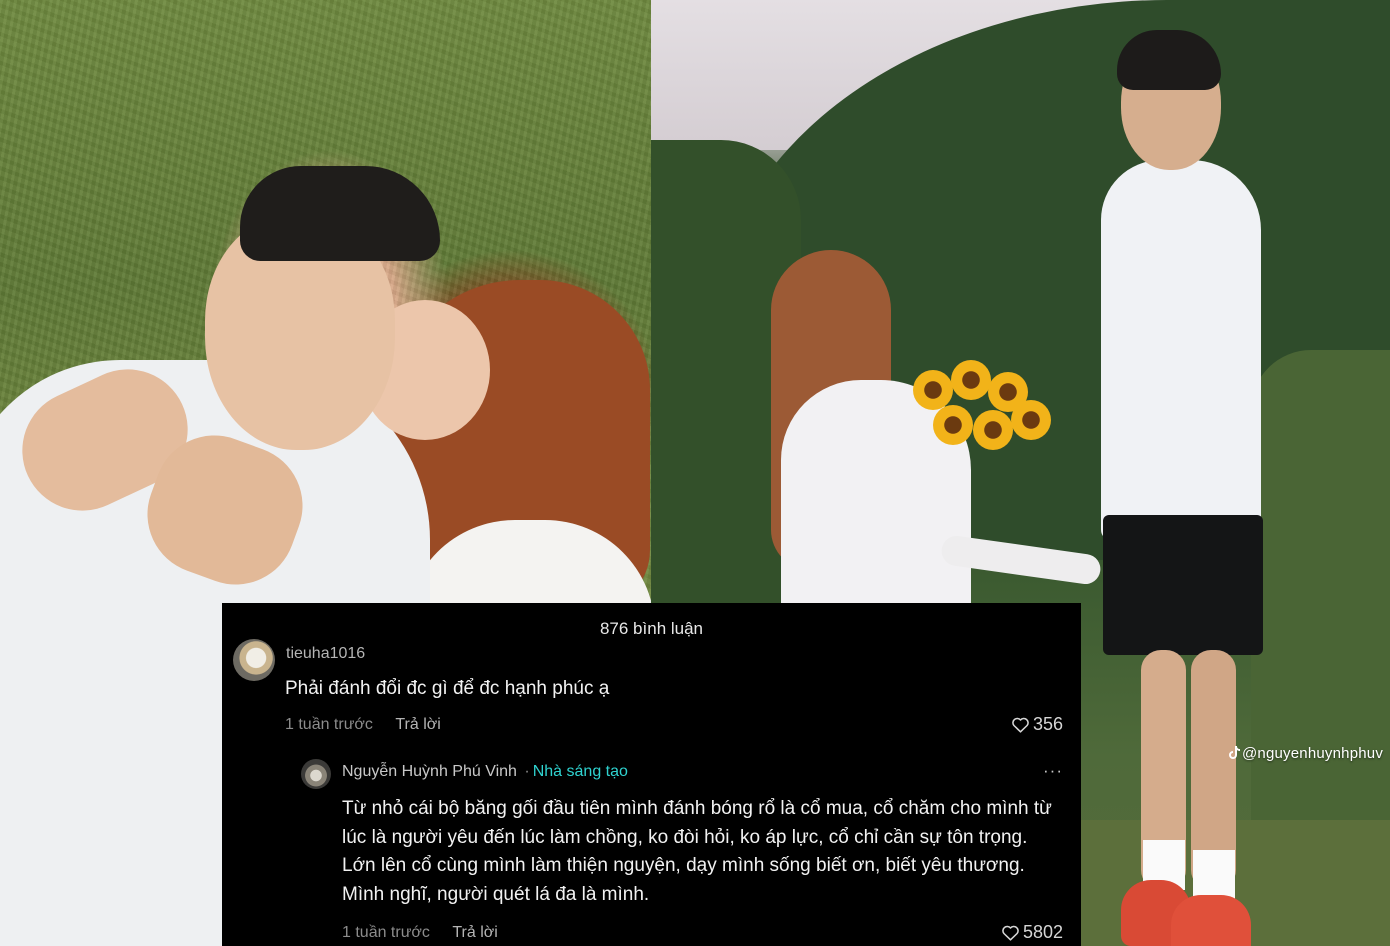  What do you see at coordinates (1047, 724) in the screenshot?
I see `like-count: 356` at bounding box center [1047, 724].